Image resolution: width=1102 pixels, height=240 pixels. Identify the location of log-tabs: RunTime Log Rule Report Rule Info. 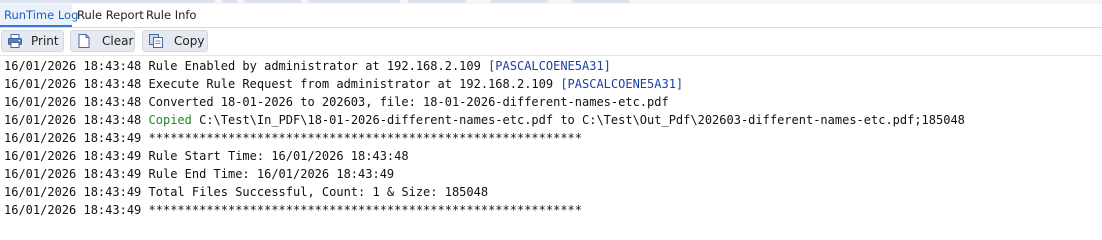
(551, 16).